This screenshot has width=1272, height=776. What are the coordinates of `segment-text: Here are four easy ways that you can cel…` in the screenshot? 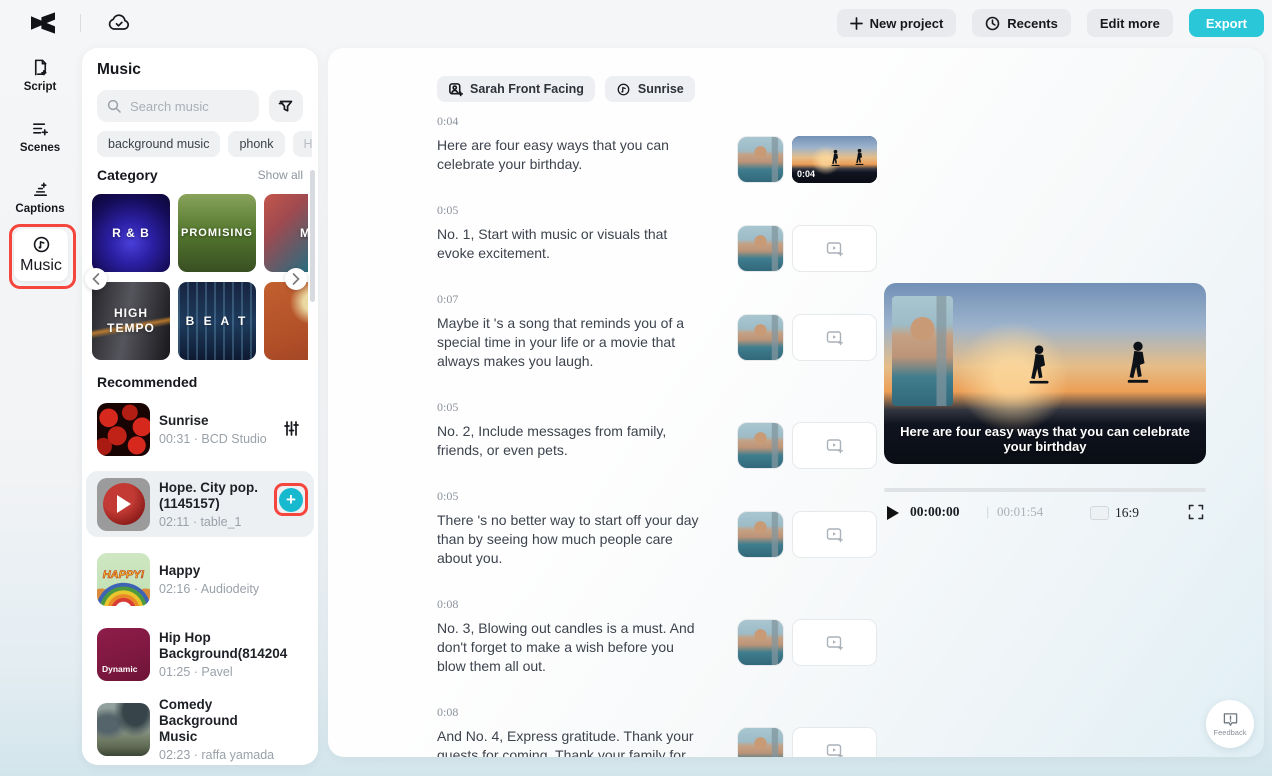 It's located at (571, 155).